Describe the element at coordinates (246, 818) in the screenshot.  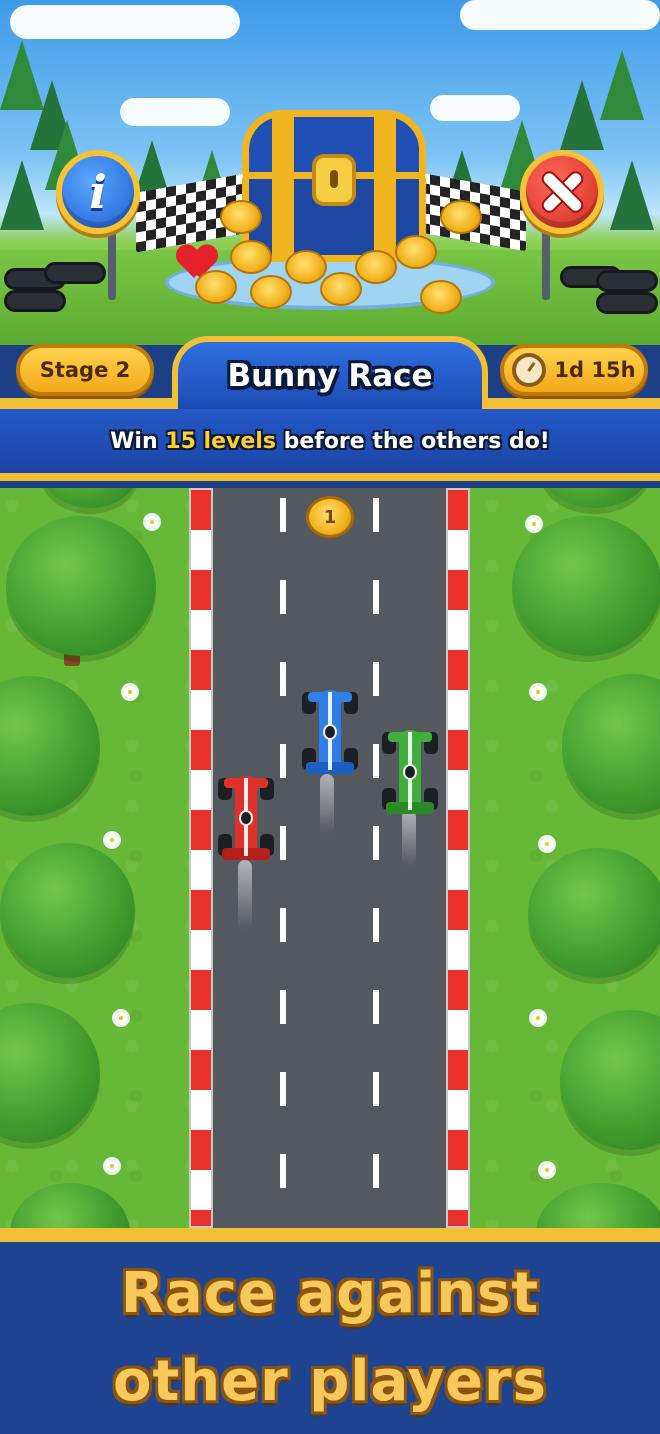
I see `red-race-car` at that location.